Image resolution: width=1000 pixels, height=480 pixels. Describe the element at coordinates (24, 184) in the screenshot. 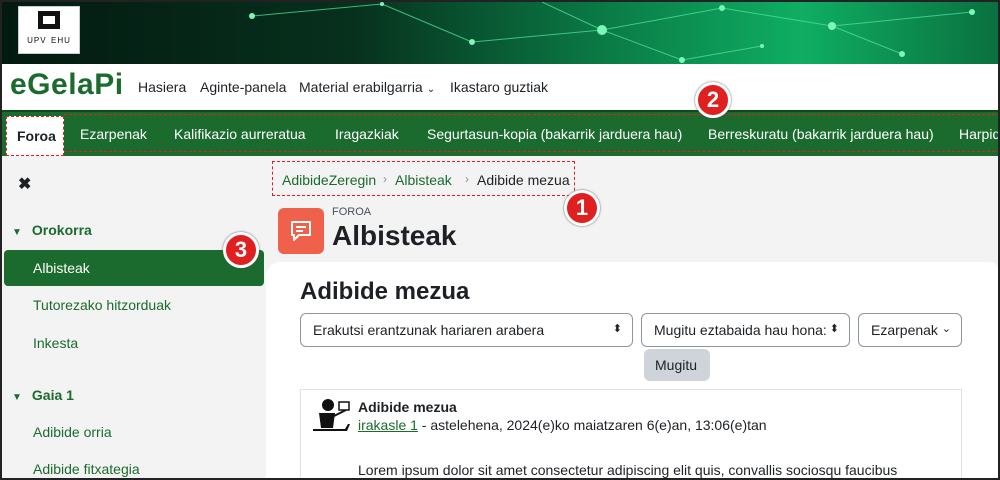

I see `close-drawer-icon: ✖` at that location.